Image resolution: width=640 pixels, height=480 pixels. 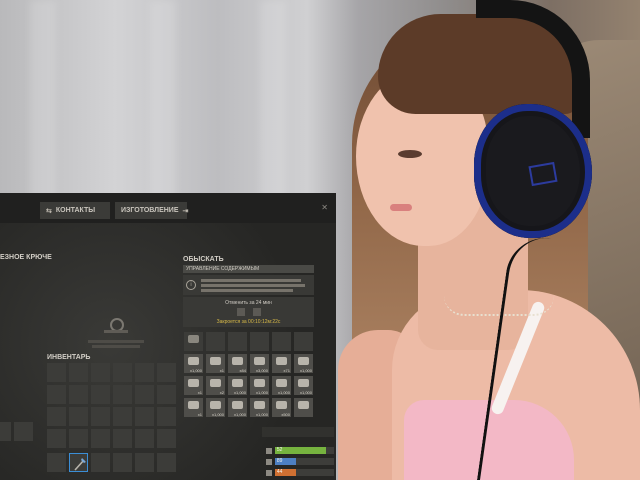 I want to click on search-slot: x500, so click(x=281, y=407).